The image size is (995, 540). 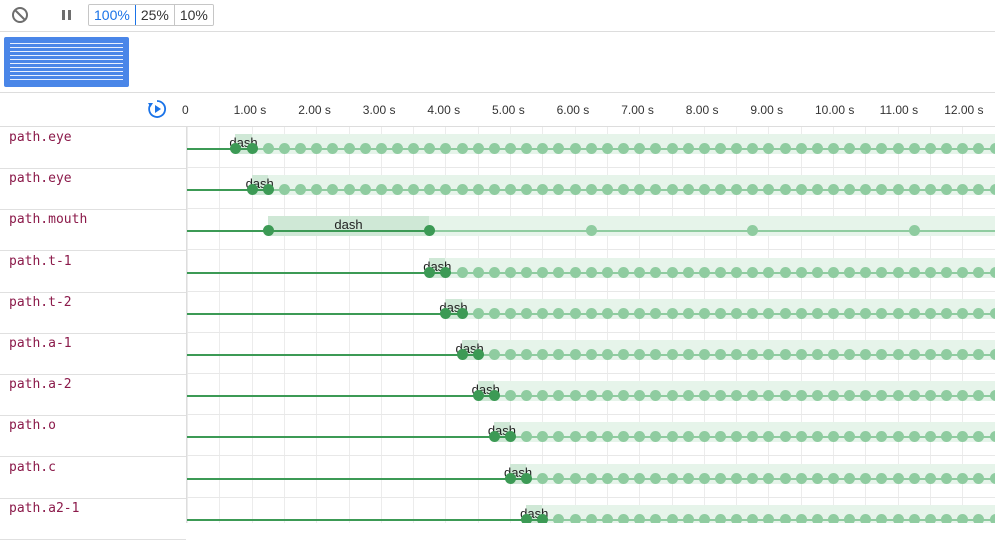 I want to click on time-tick-label: 3.00 s, so click(x=379, y=110).